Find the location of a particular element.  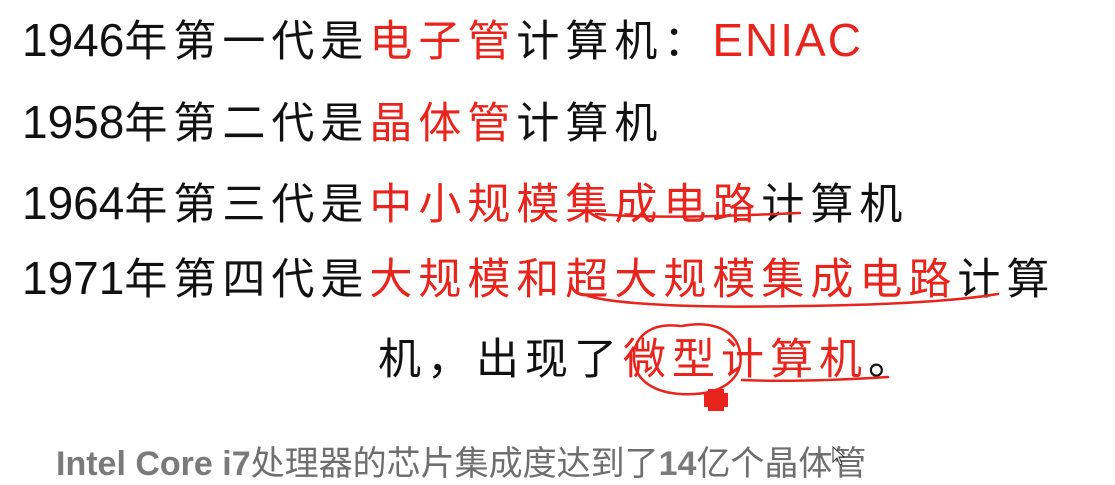

line-microcomputer: 机，出现了微型计算机。 is located at coordinates (647, 360).